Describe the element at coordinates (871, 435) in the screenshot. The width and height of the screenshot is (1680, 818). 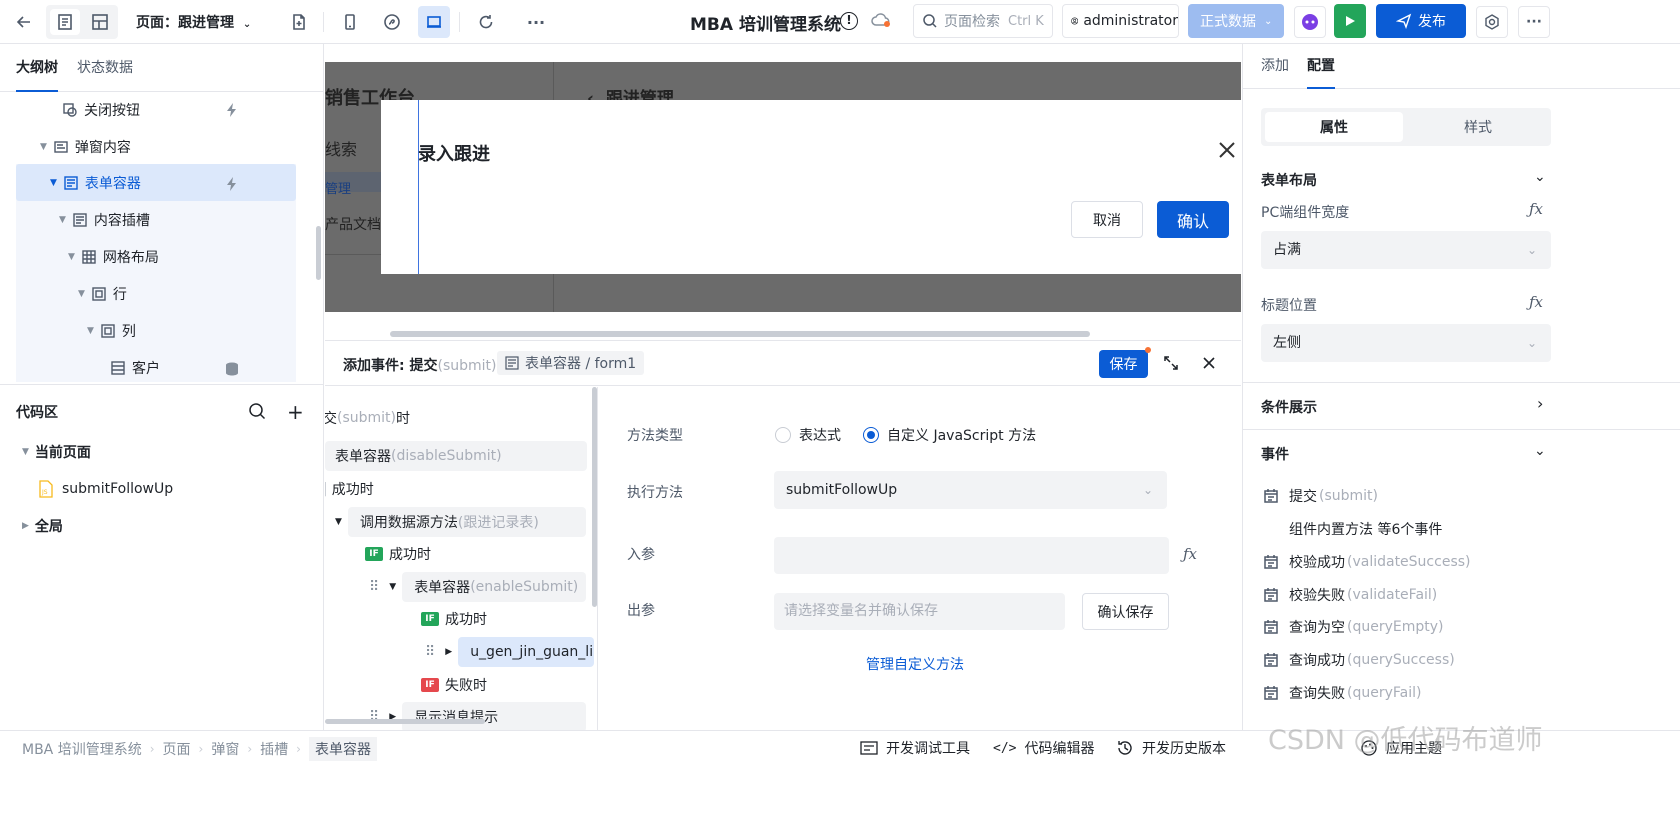
I see `radio-custom-js` at that location.